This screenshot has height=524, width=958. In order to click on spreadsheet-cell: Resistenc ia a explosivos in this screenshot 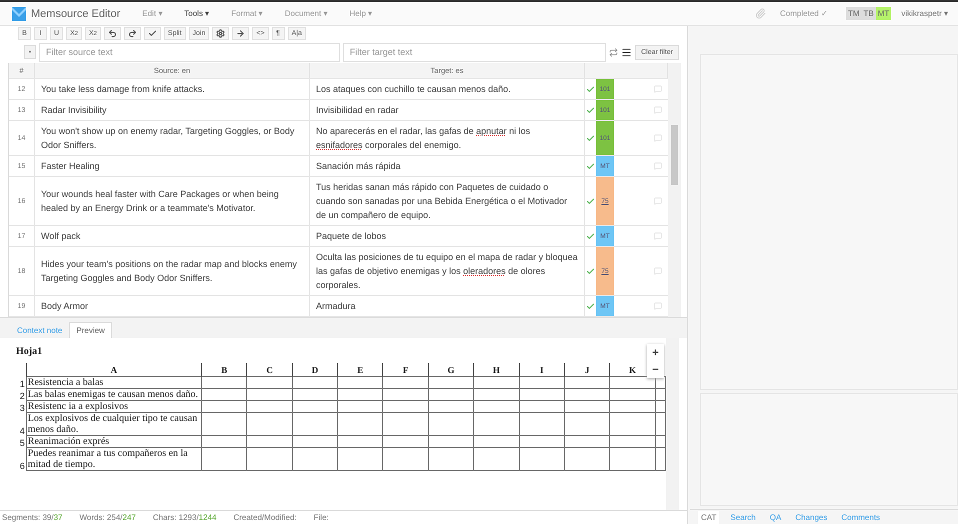, I will do `click(114, 406)`.